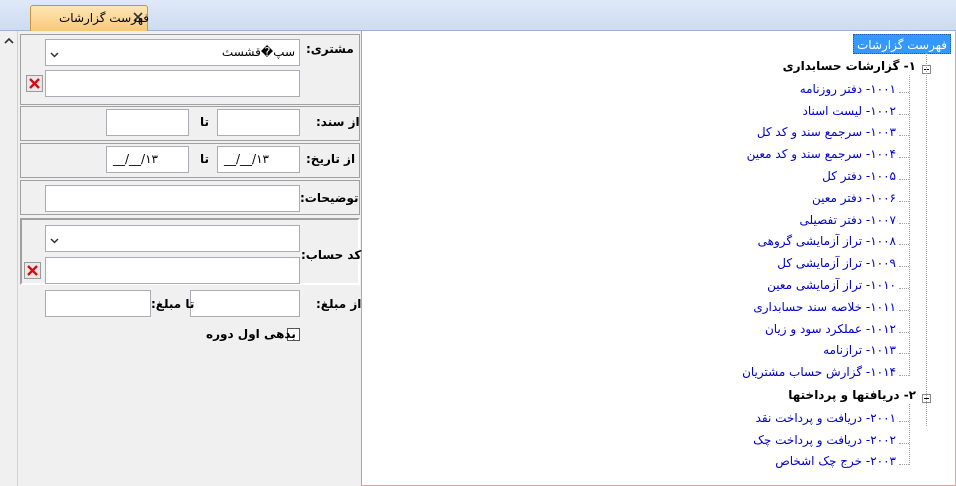 The height and width of the screenshot is (486, 956). I want to click on clear-account-button, so click(32, 270).